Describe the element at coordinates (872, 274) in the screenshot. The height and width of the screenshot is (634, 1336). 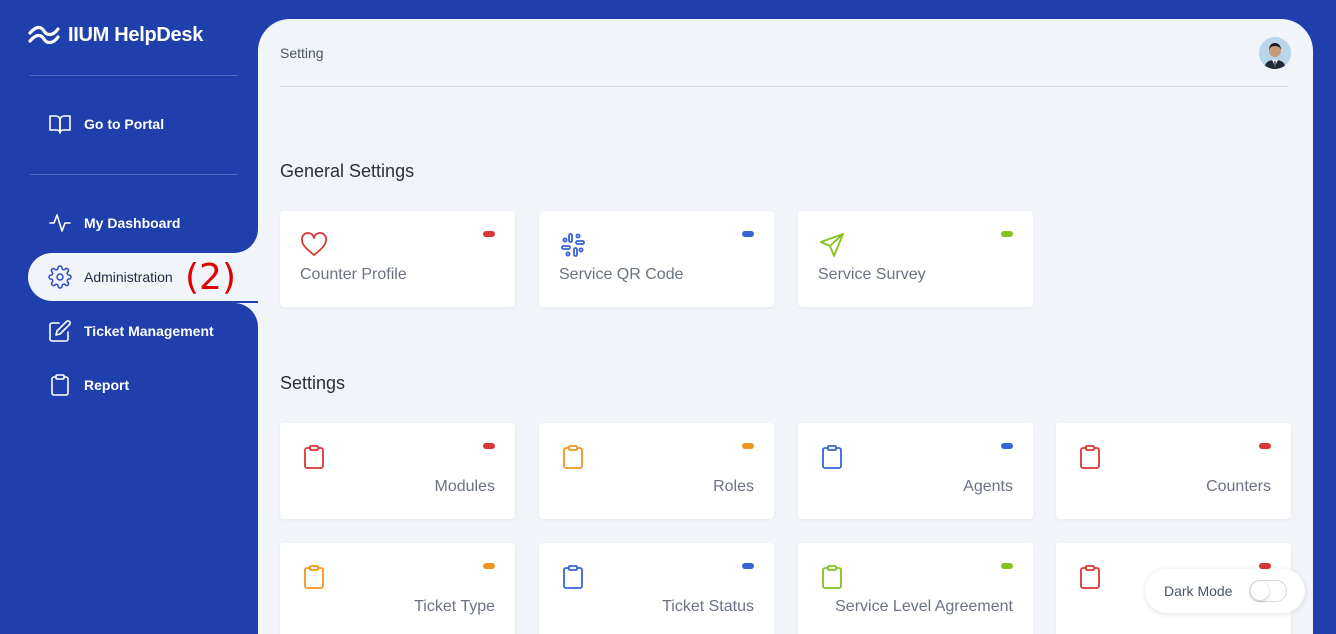
I see `card-label: Service Survey` at that location.